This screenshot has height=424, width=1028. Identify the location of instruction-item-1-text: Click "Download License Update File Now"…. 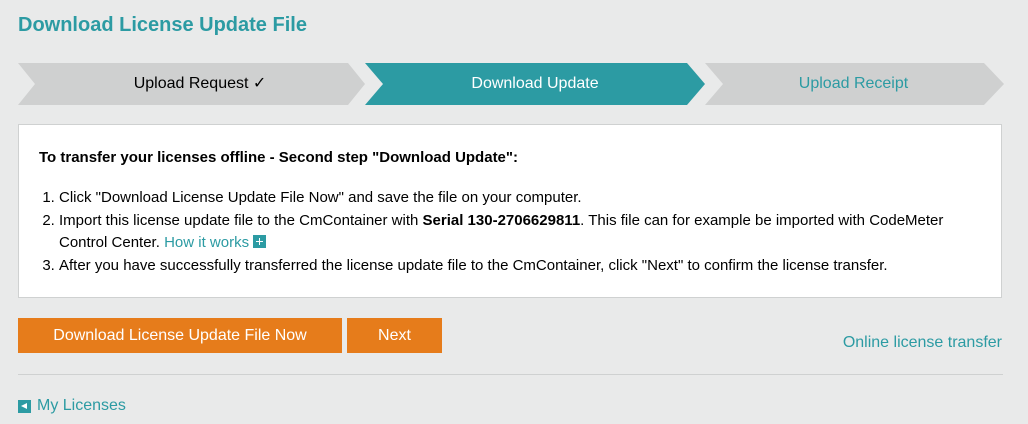
(320, 197).